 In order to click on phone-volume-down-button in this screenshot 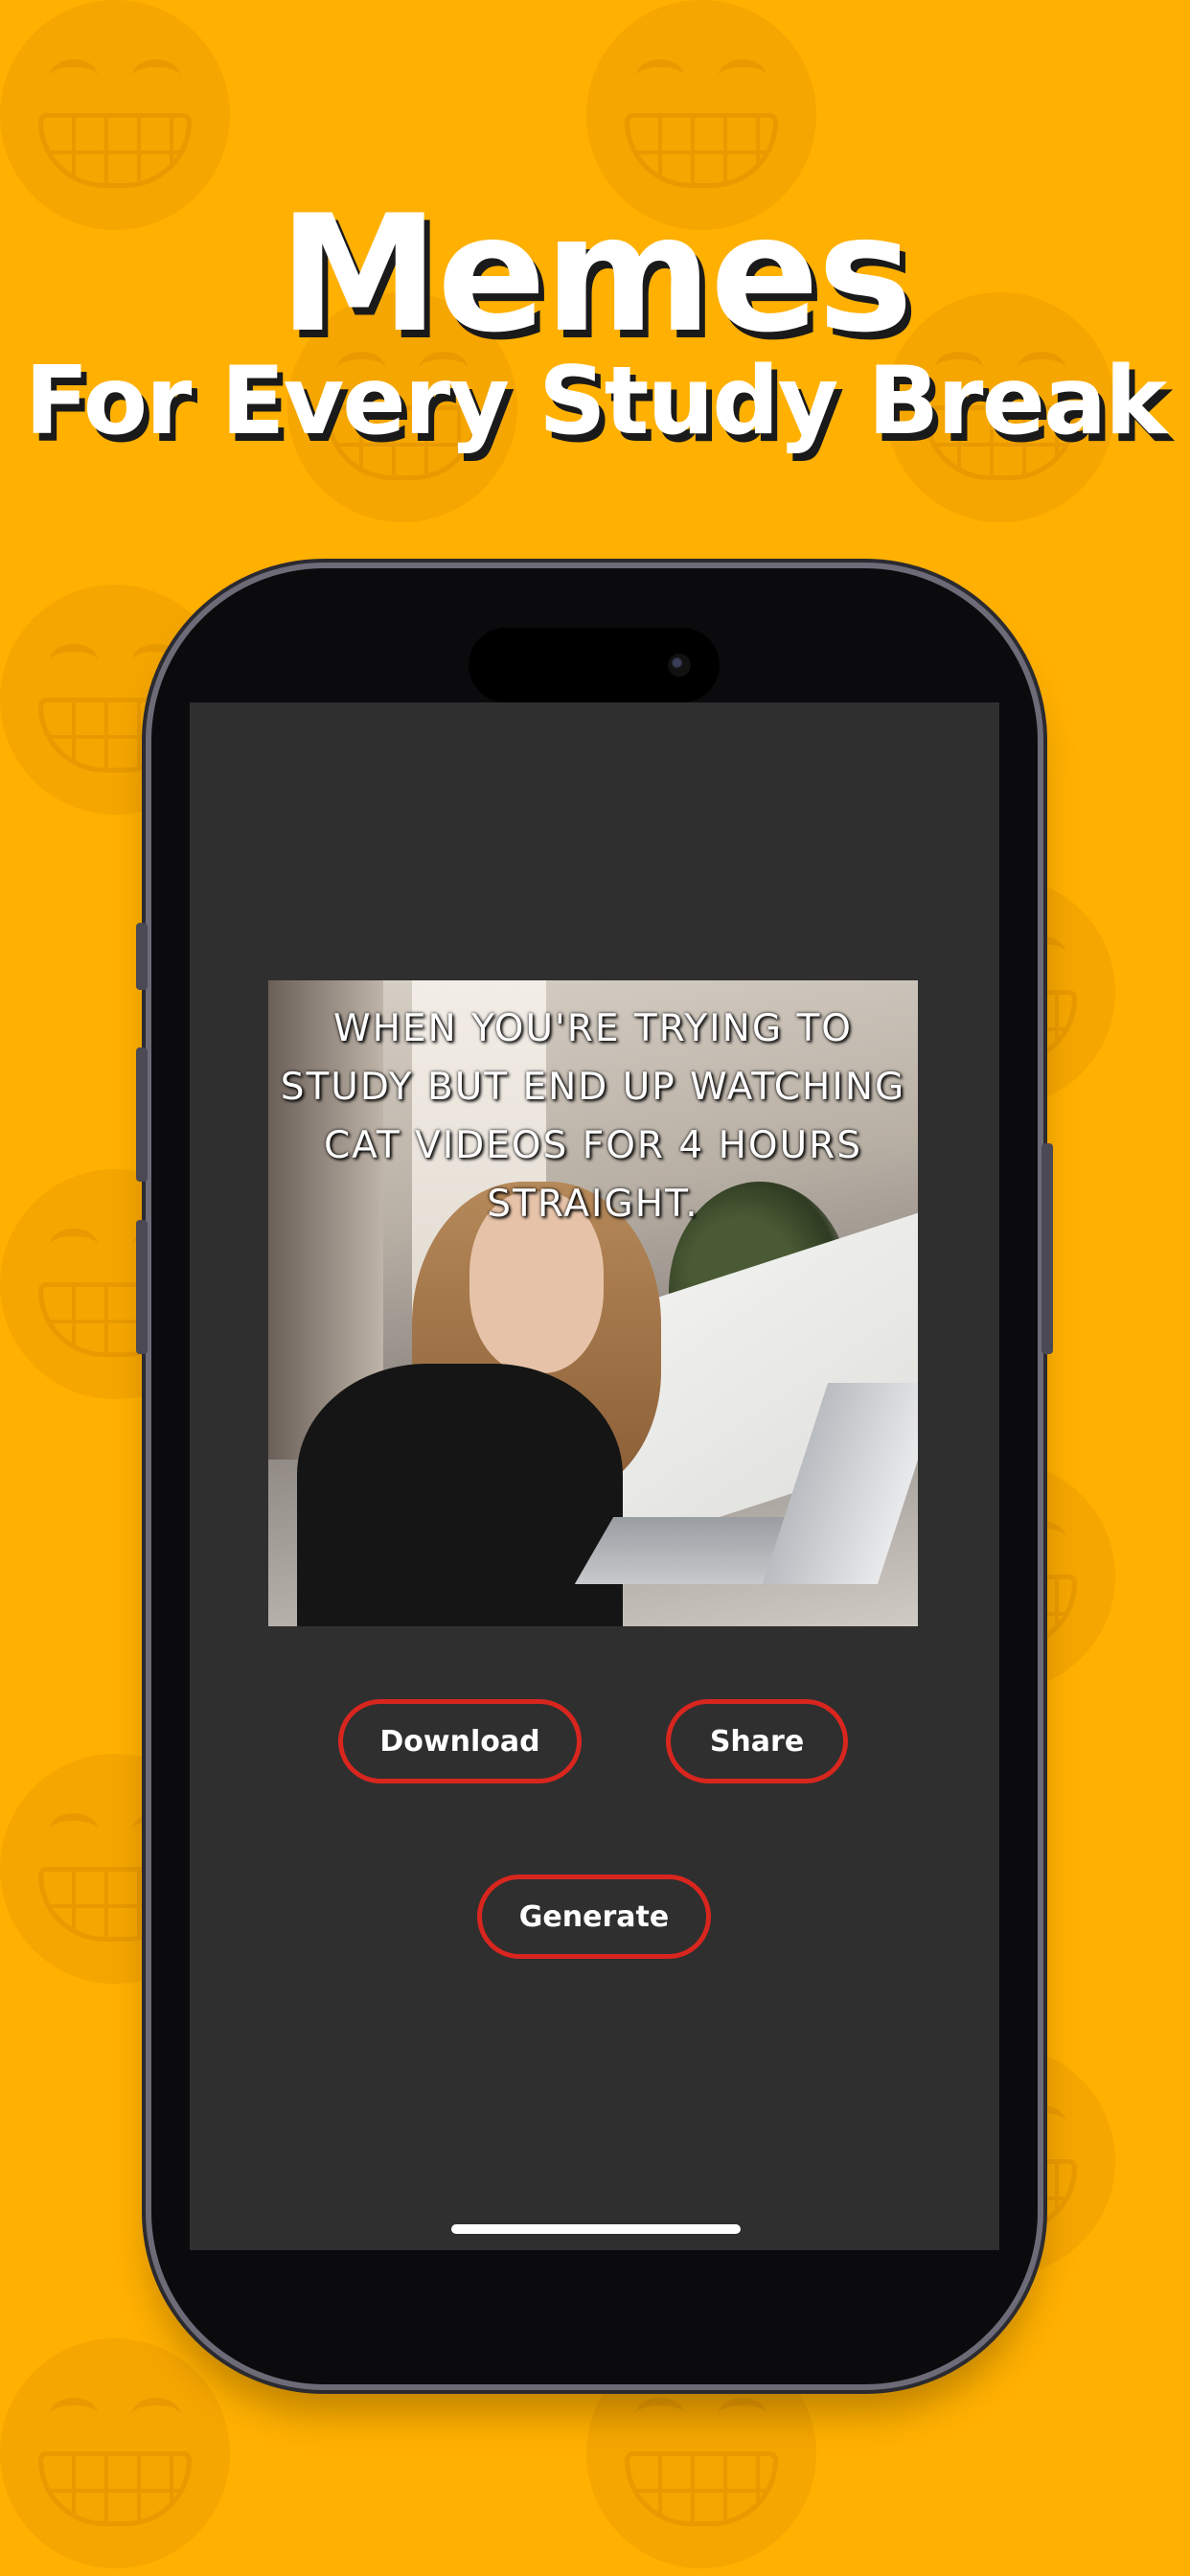, I will do `click(142, 1287)`.